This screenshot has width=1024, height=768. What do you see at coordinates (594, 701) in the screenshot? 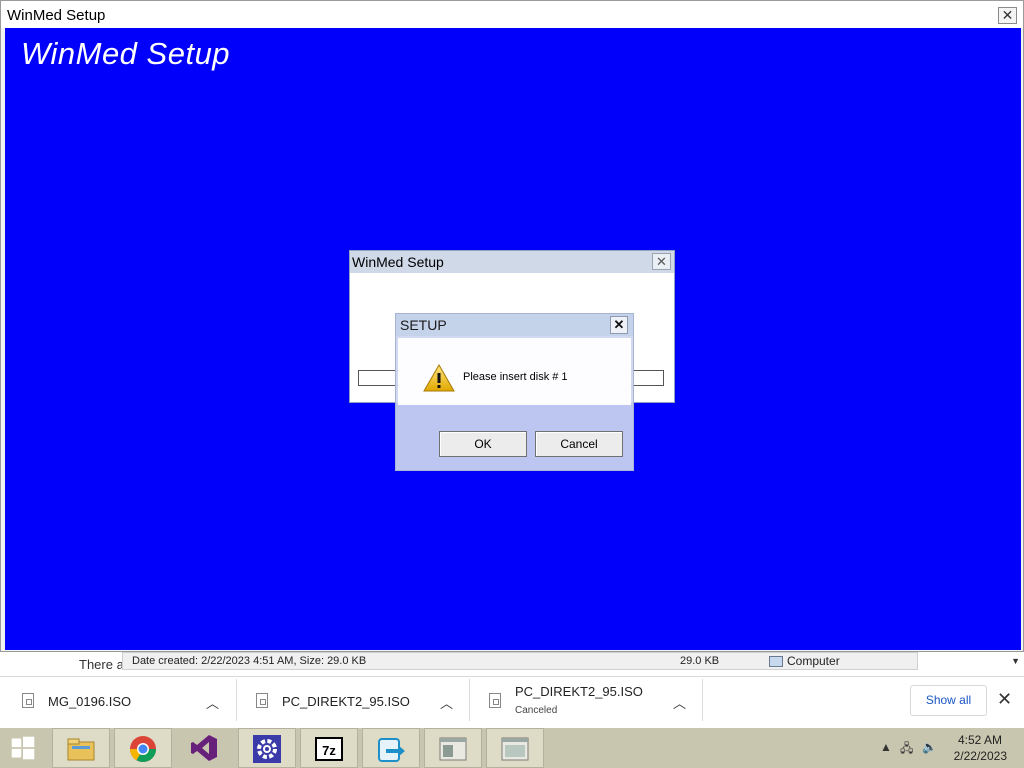
I see `download-item: PC_DIREKT2_95.ISO Canceled ︿` at bounding box center [594, 701].